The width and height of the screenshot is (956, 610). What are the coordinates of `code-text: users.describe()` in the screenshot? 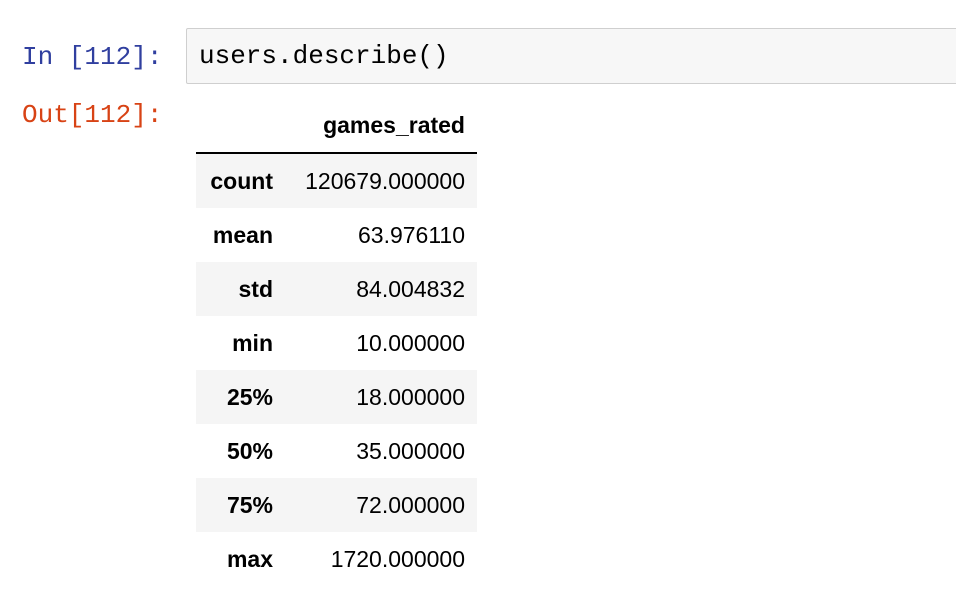 It's located at (324, 56).